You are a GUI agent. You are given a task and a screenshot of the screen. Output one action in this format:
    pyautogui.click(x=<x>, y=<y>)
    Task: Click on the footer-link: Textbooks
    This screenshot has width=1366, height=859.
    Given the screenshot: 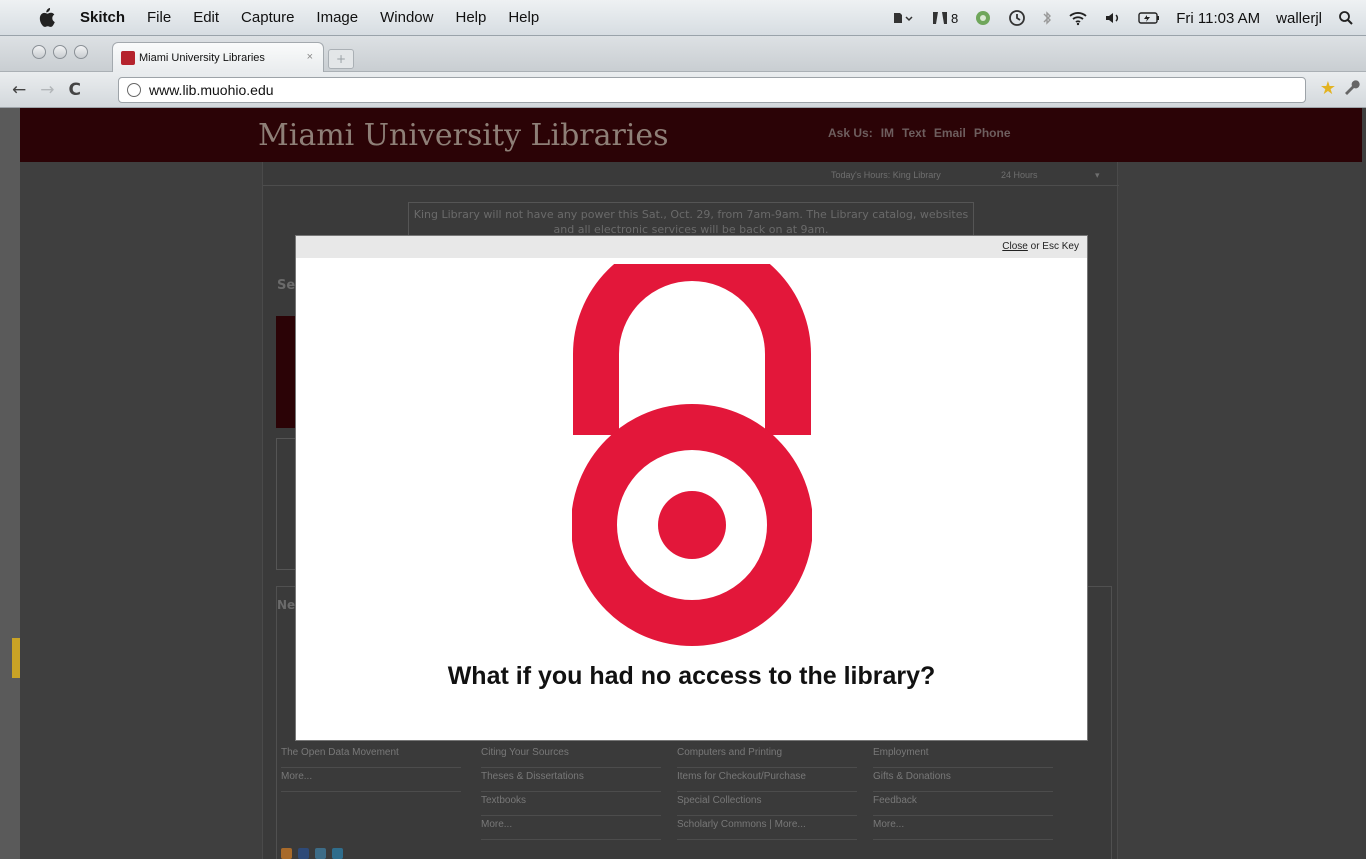 What is the action you would take?
    pyautogui.click(x=571, y=804)
    